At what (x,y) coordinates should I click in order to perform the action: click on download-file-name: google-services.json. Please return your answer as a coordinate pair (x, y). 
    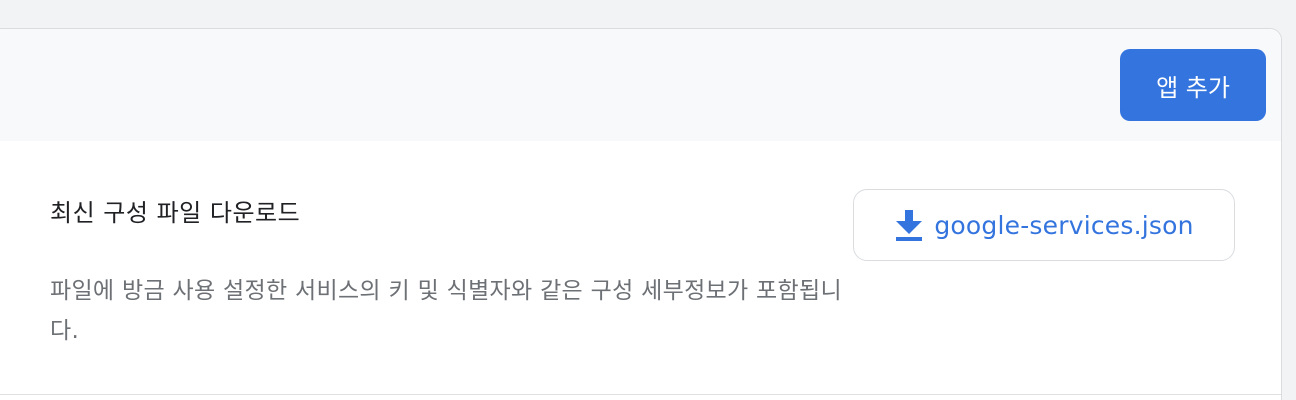
    Looking at the image, I should click on (1064, 225).